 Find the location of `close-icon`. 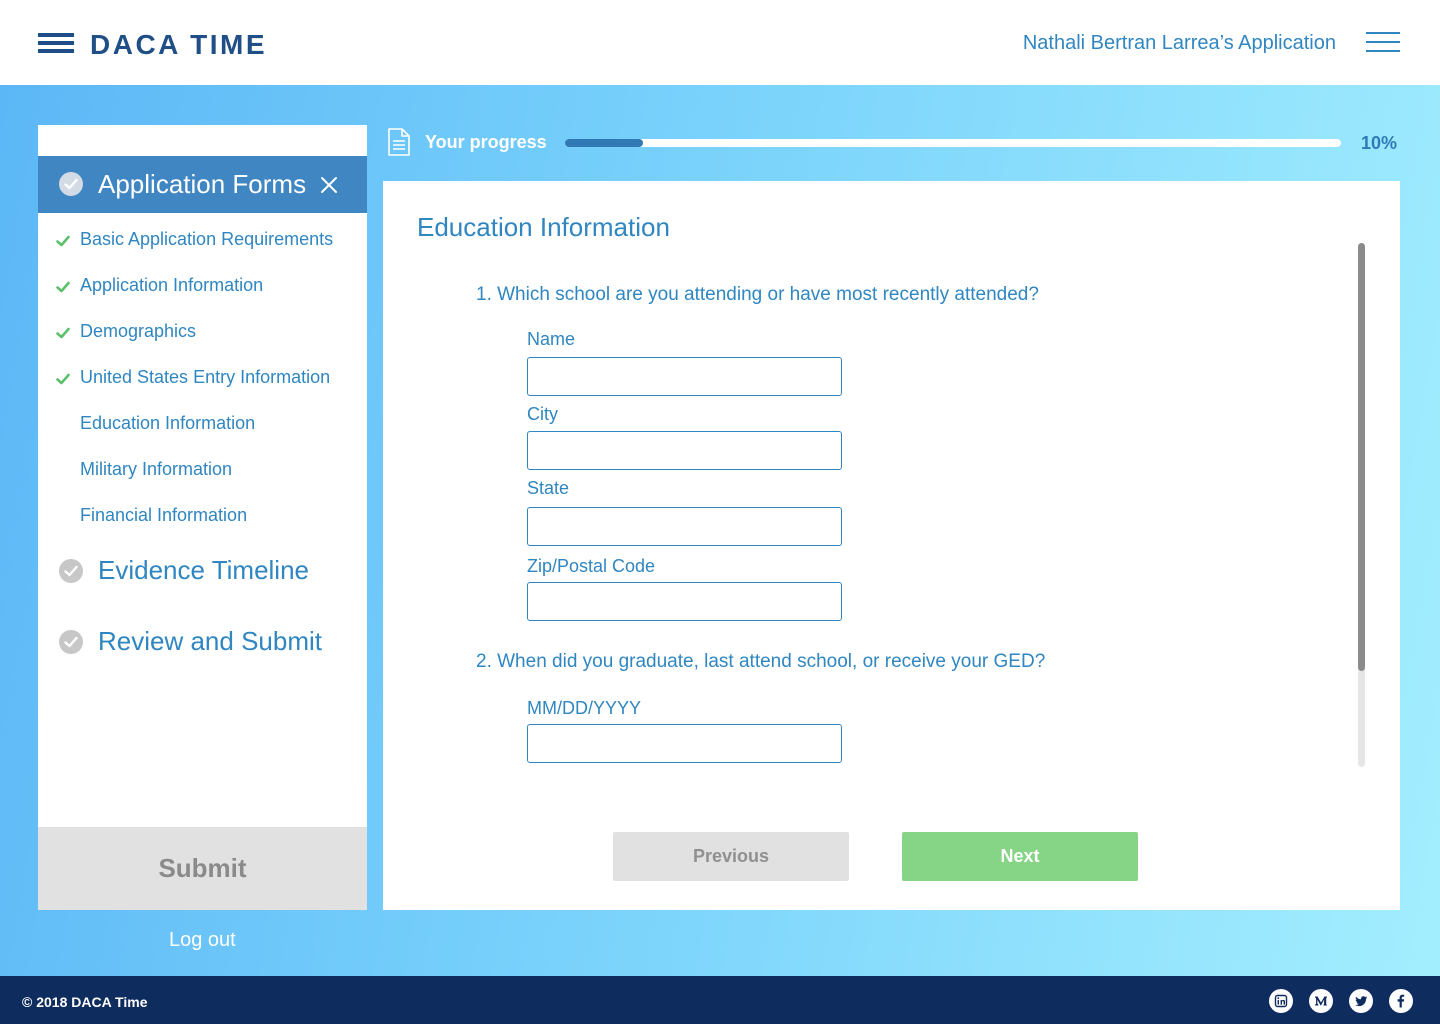

close-icon is located at coordinates (329, 185).